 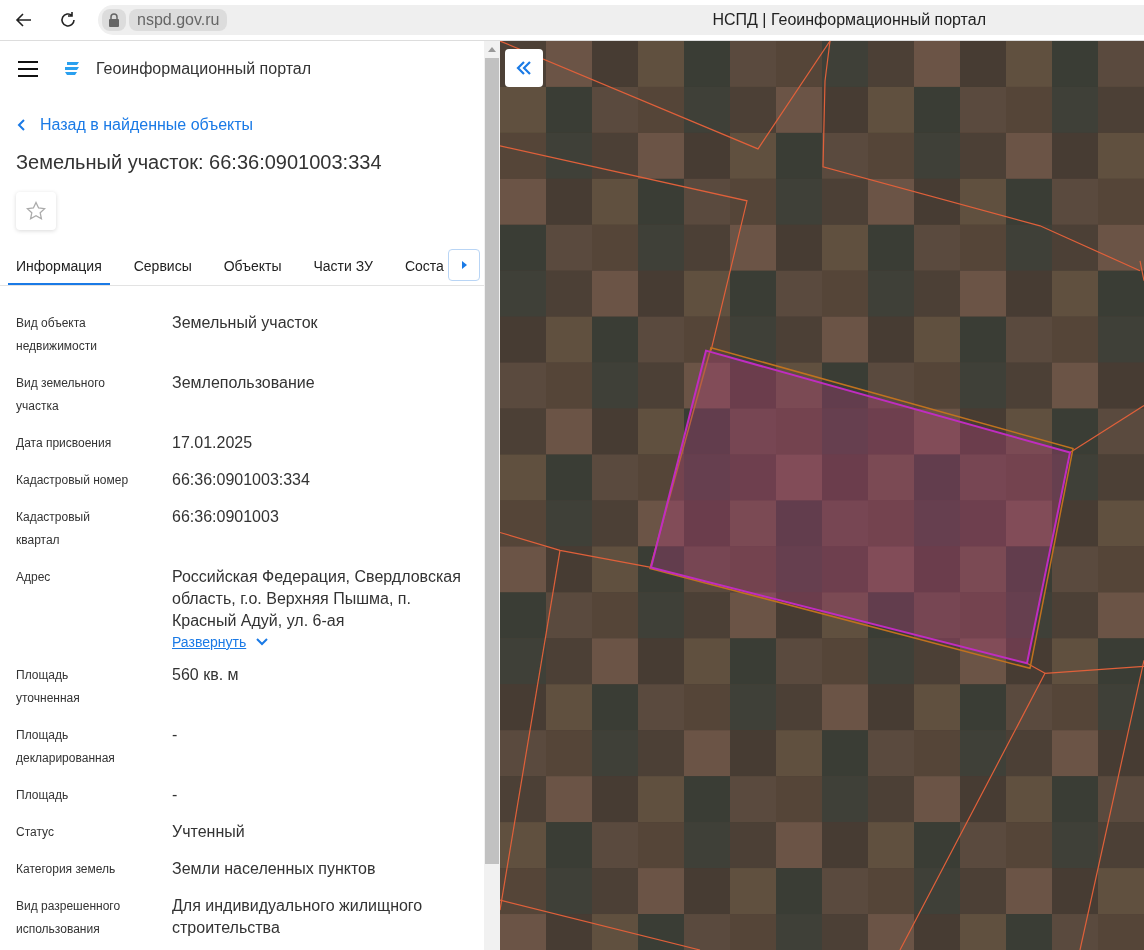 I want to click on property-label: Площадь, so click(x=43, y=795).